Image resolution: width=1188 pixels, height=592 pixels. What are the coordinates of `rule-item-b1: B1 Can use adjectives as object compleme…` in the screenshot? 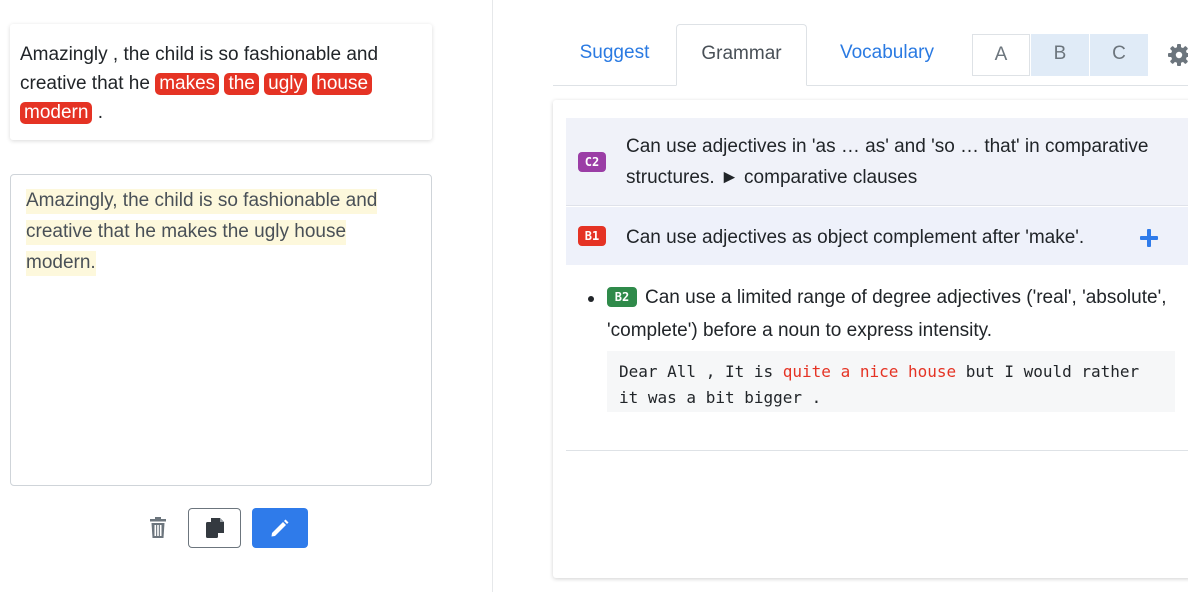 It's located at (877, 236).